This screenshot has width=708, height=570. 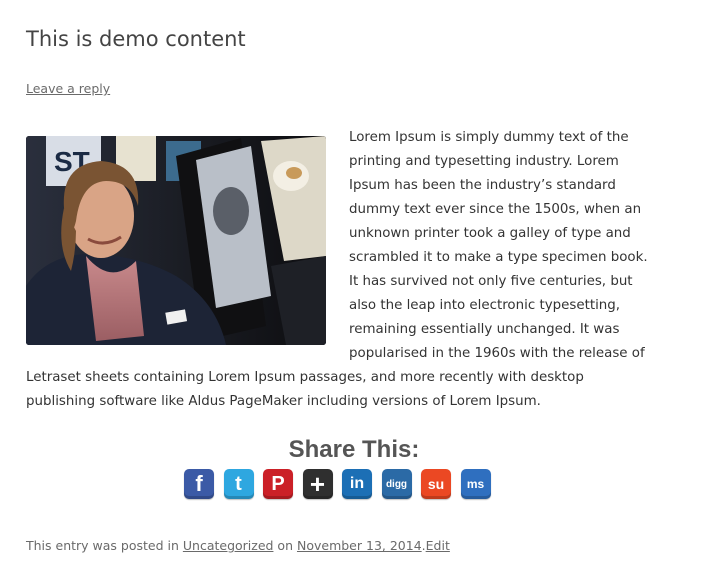 I want to click on stumbleupon-icon: su, so click(x=436, y=484).